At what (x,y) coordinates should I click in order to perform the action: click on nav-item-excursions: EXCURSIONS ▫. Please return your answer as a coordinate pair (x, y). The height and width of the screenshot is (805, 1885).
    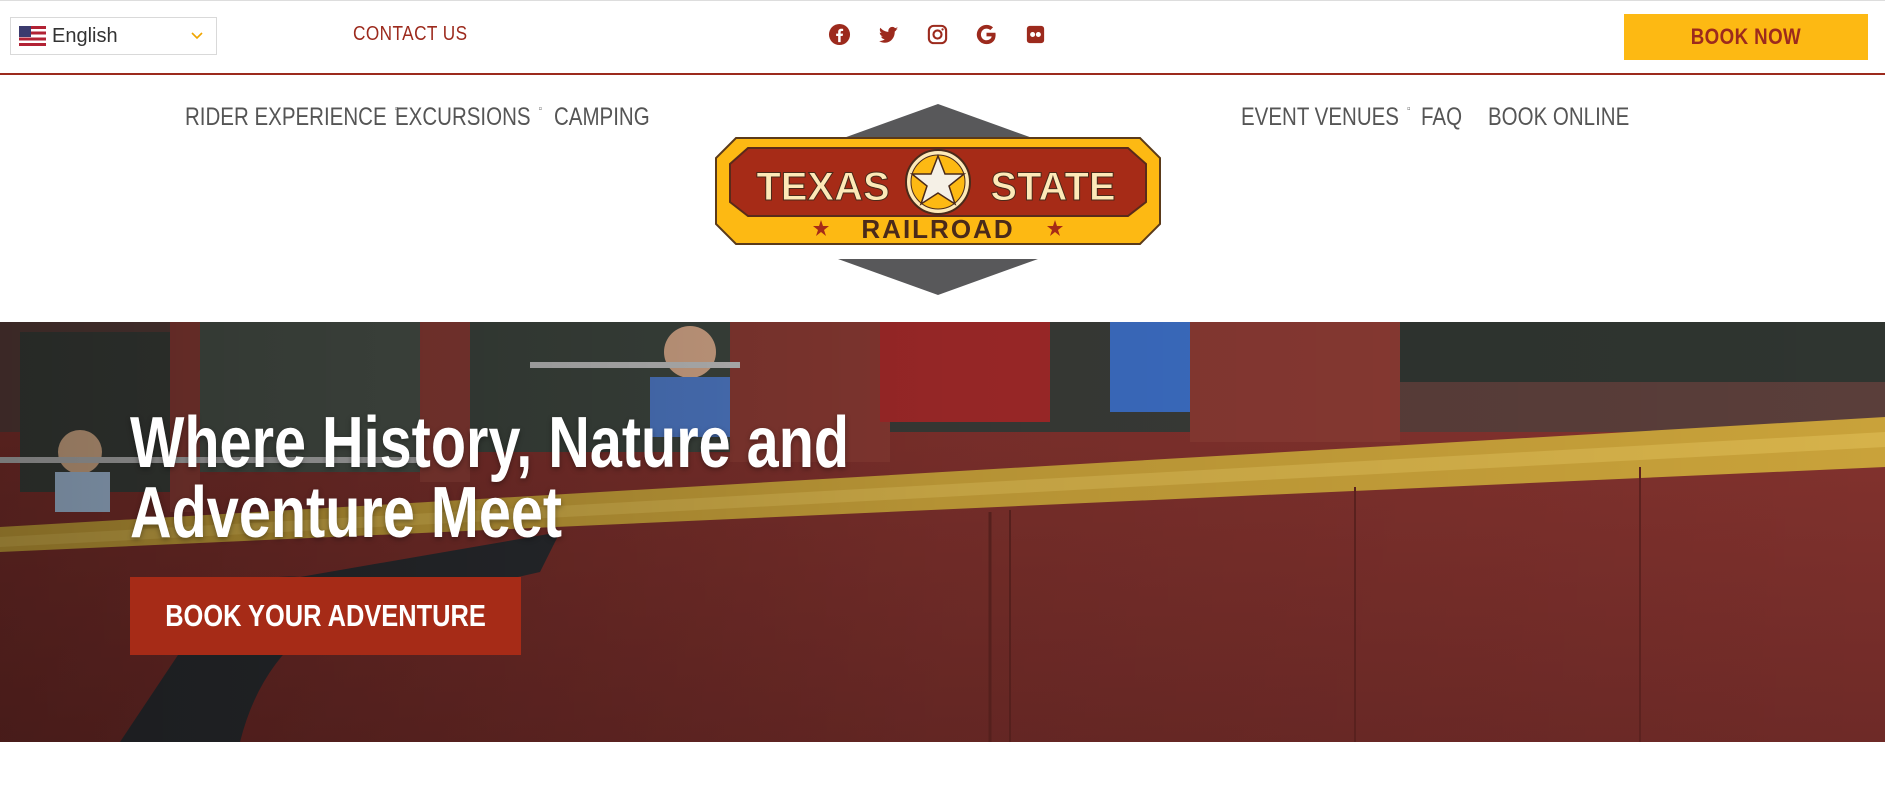
    Looking at the image, I should click on (468, 117).